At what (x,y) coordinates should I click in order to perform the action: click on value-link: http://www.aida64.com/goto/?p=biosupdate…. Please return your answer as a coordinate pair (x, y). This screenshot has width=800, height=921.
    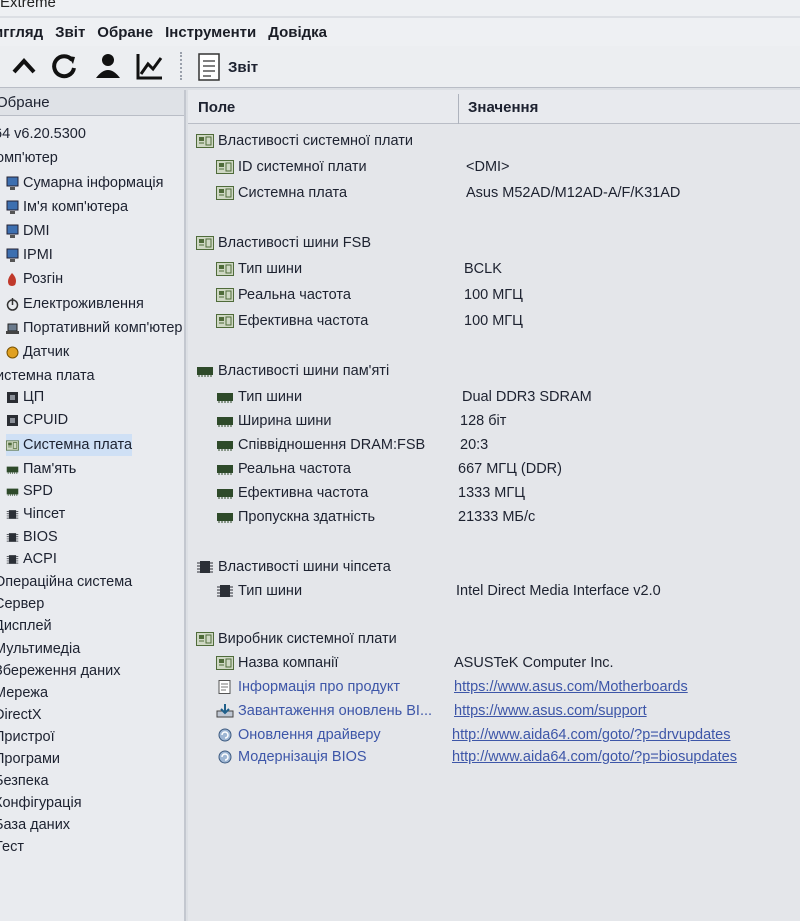
    Looking at the image, I should click on (594, 757).